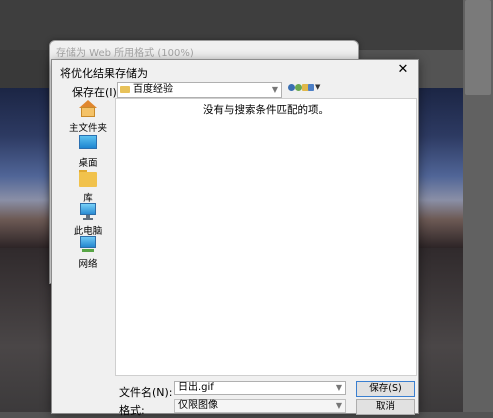 This screenshot has height=418, width=493. I want to click on place-label: 桌面, so click(88, 163).